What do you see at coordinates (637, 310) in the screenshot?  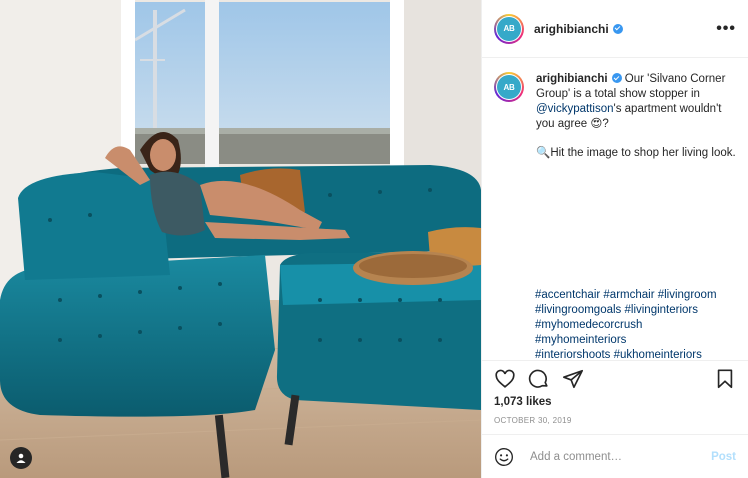 I see `hashtag-line: #livingroomgoals #livinginteriors` at bounding box center [637, 310].